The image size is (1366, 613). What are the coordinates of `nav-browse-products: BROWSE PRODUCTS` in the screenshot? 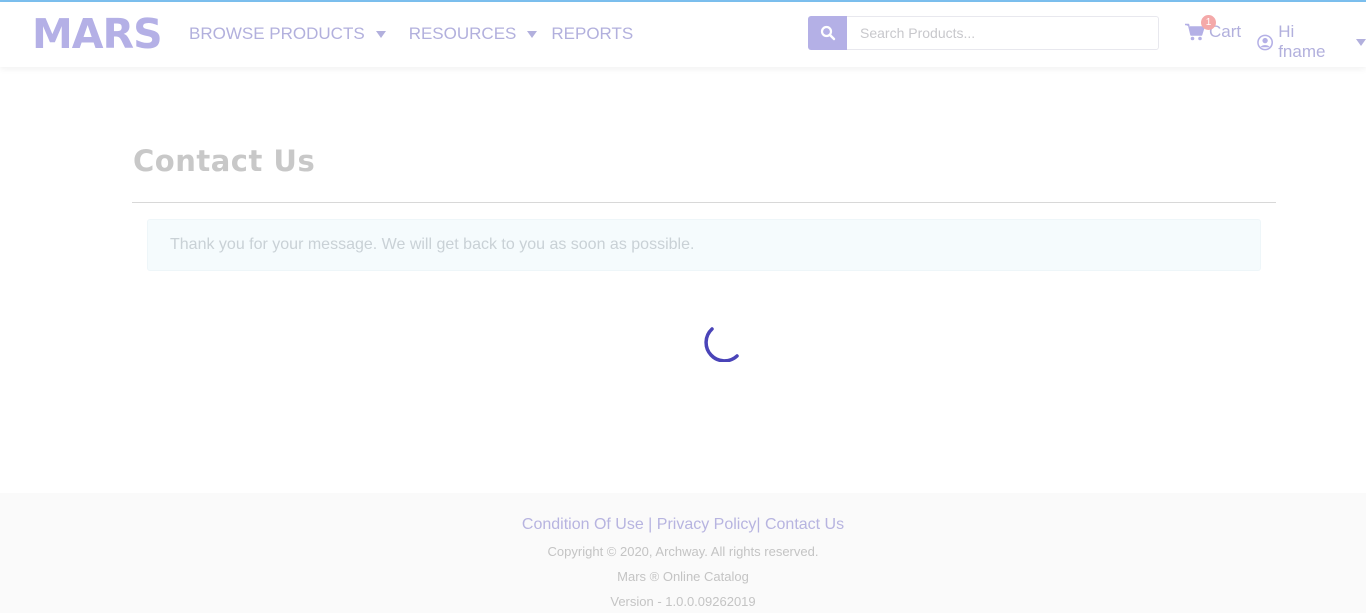 It's located at (287, 34).